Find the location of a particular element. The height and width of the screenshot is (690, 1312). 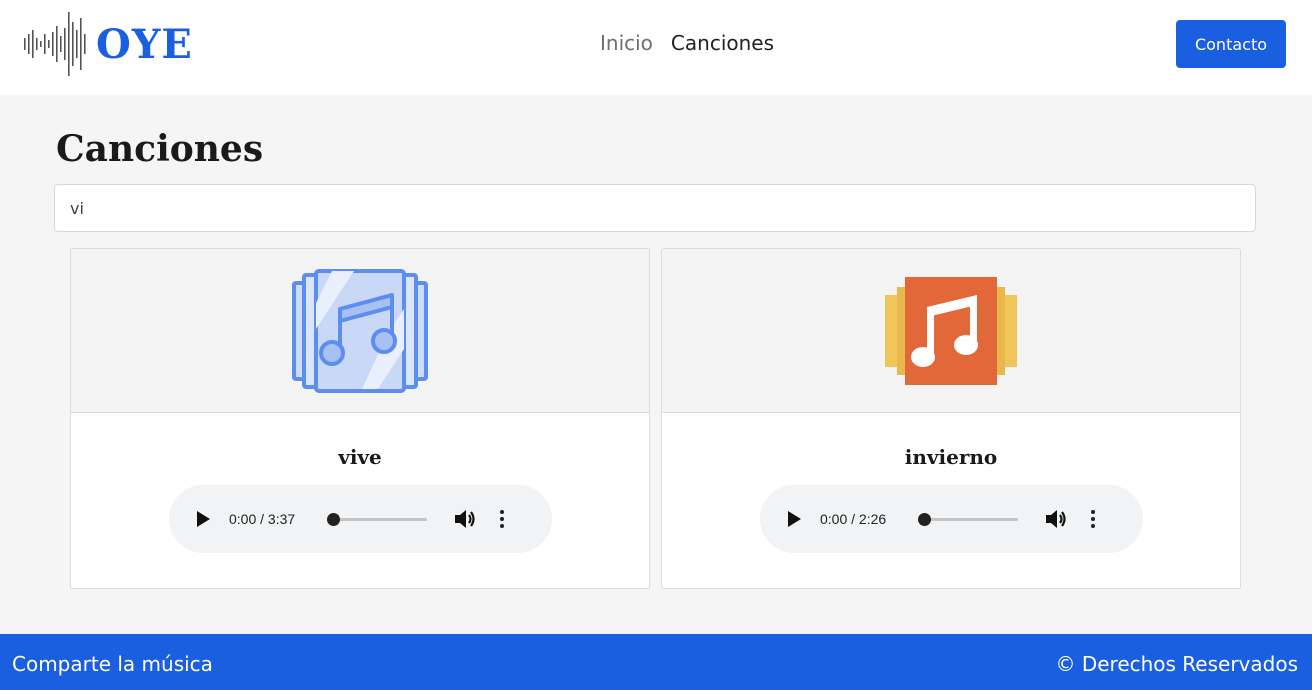

audio-time: 0:00 / 3:37 is located at coordinates (262, 519).